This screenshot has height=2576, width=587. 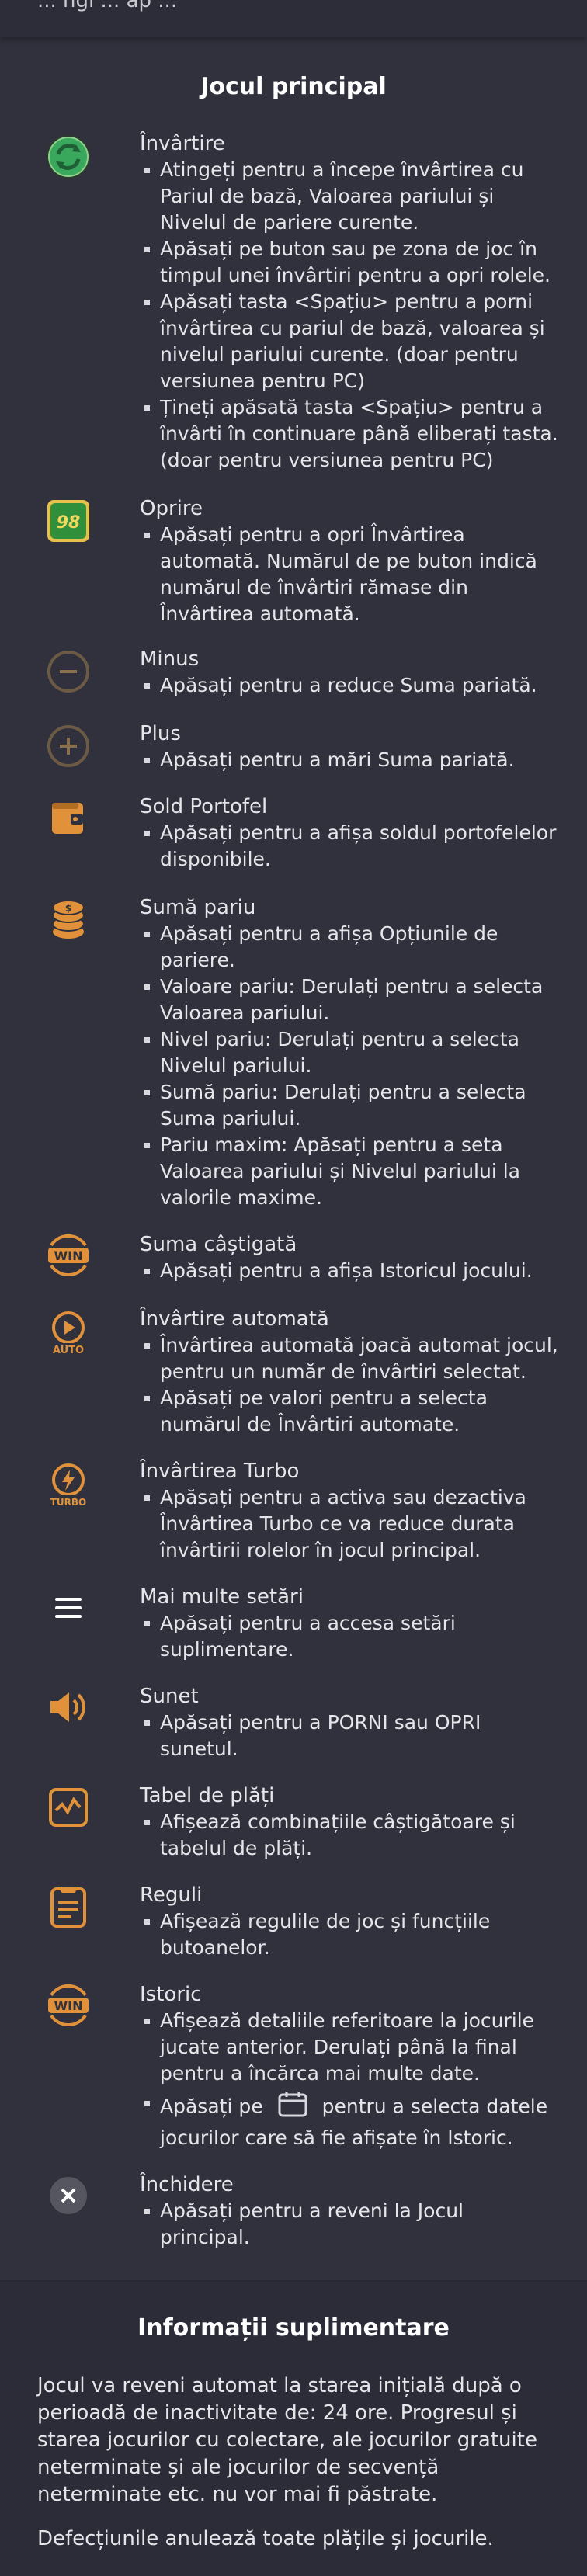 I want to click on help-item-title: Învârtirea Turbo, so click(x=220, y=1471).